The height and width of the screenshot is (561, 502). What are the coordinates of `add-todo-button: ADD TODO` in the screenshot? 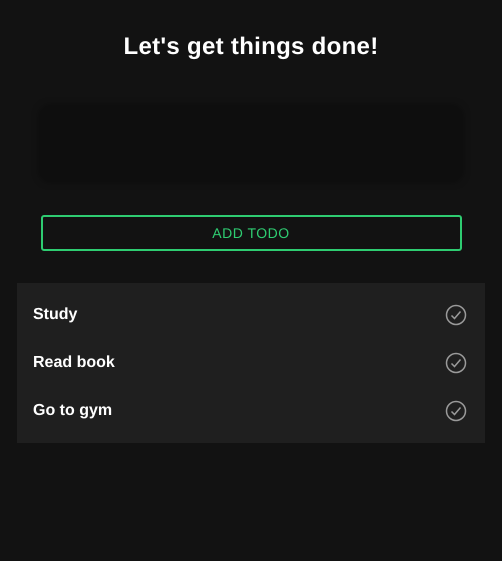 It's located at (251, 233).